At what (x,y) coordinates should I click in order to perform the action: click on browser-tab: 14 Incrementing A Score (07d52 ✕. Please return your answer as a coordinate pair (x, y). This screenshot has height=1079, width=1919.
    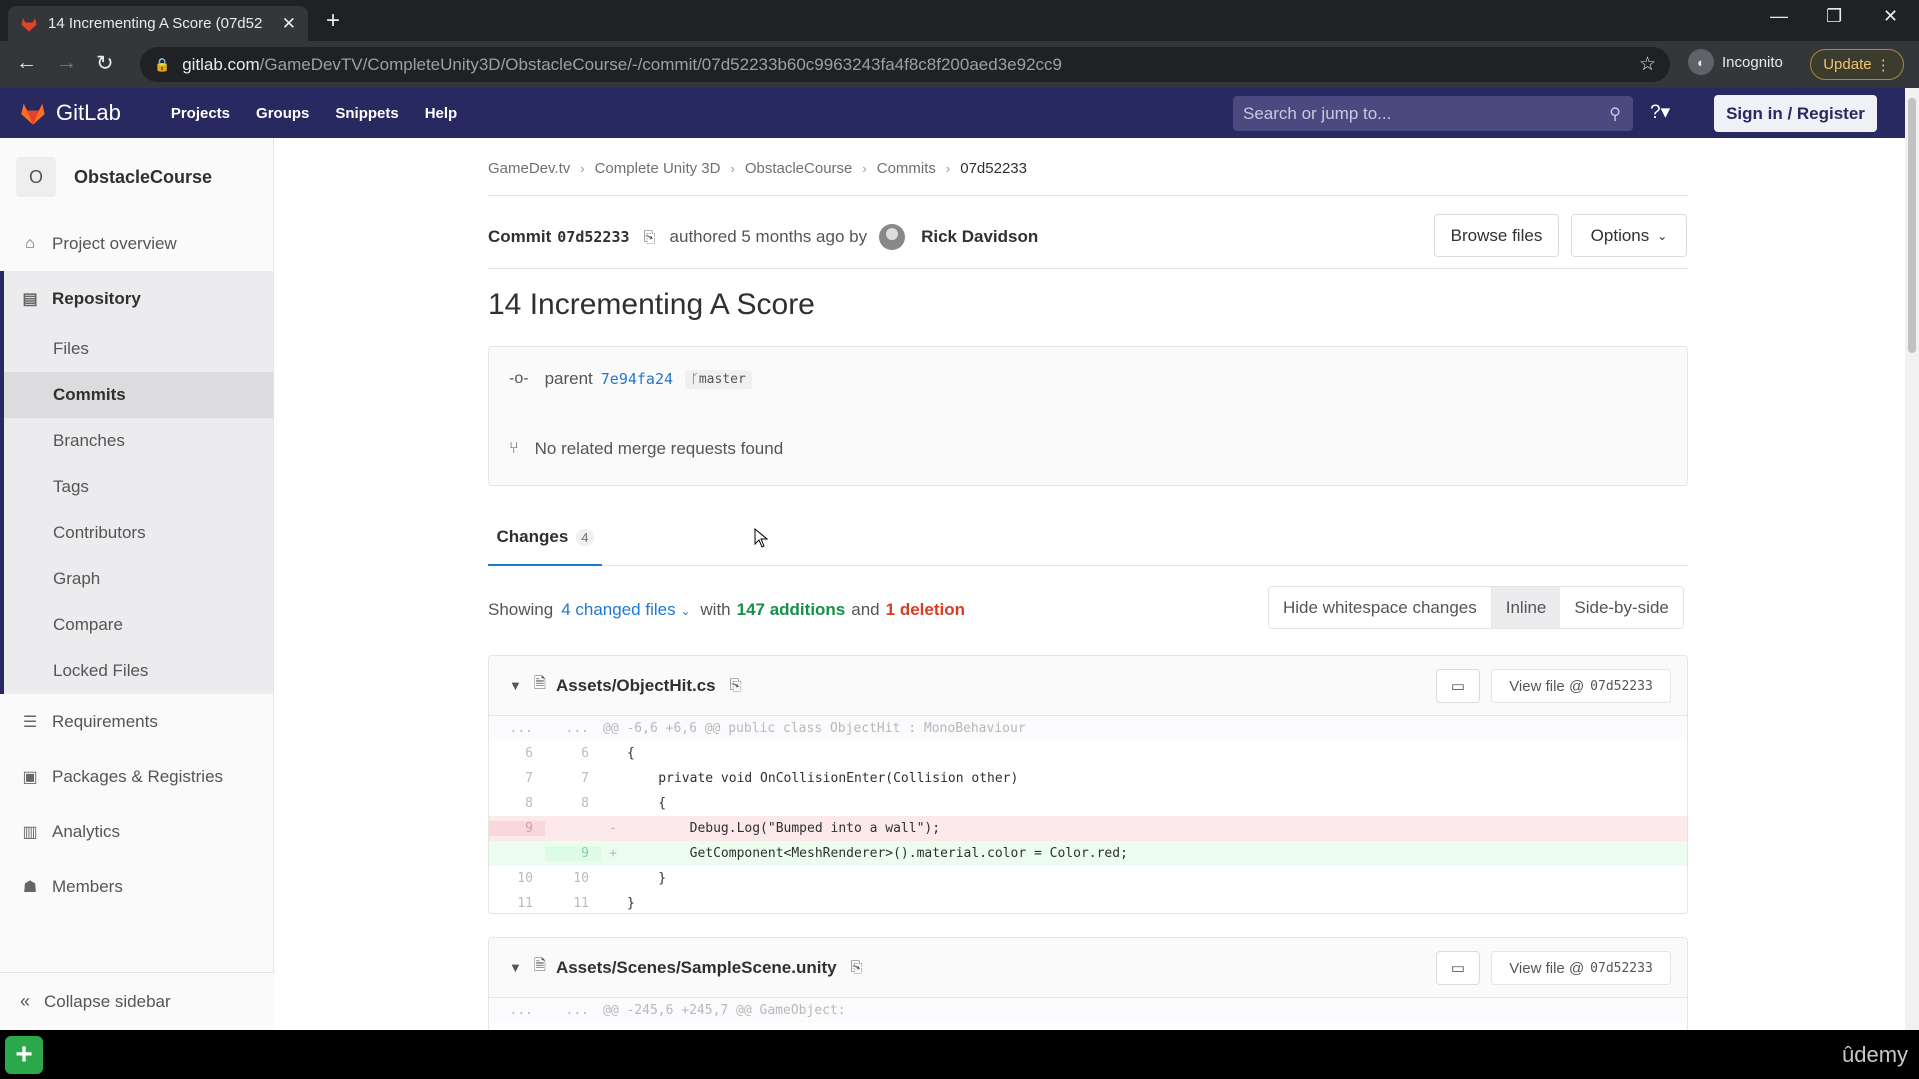
    Looking at the image, I should click on (158, 23).